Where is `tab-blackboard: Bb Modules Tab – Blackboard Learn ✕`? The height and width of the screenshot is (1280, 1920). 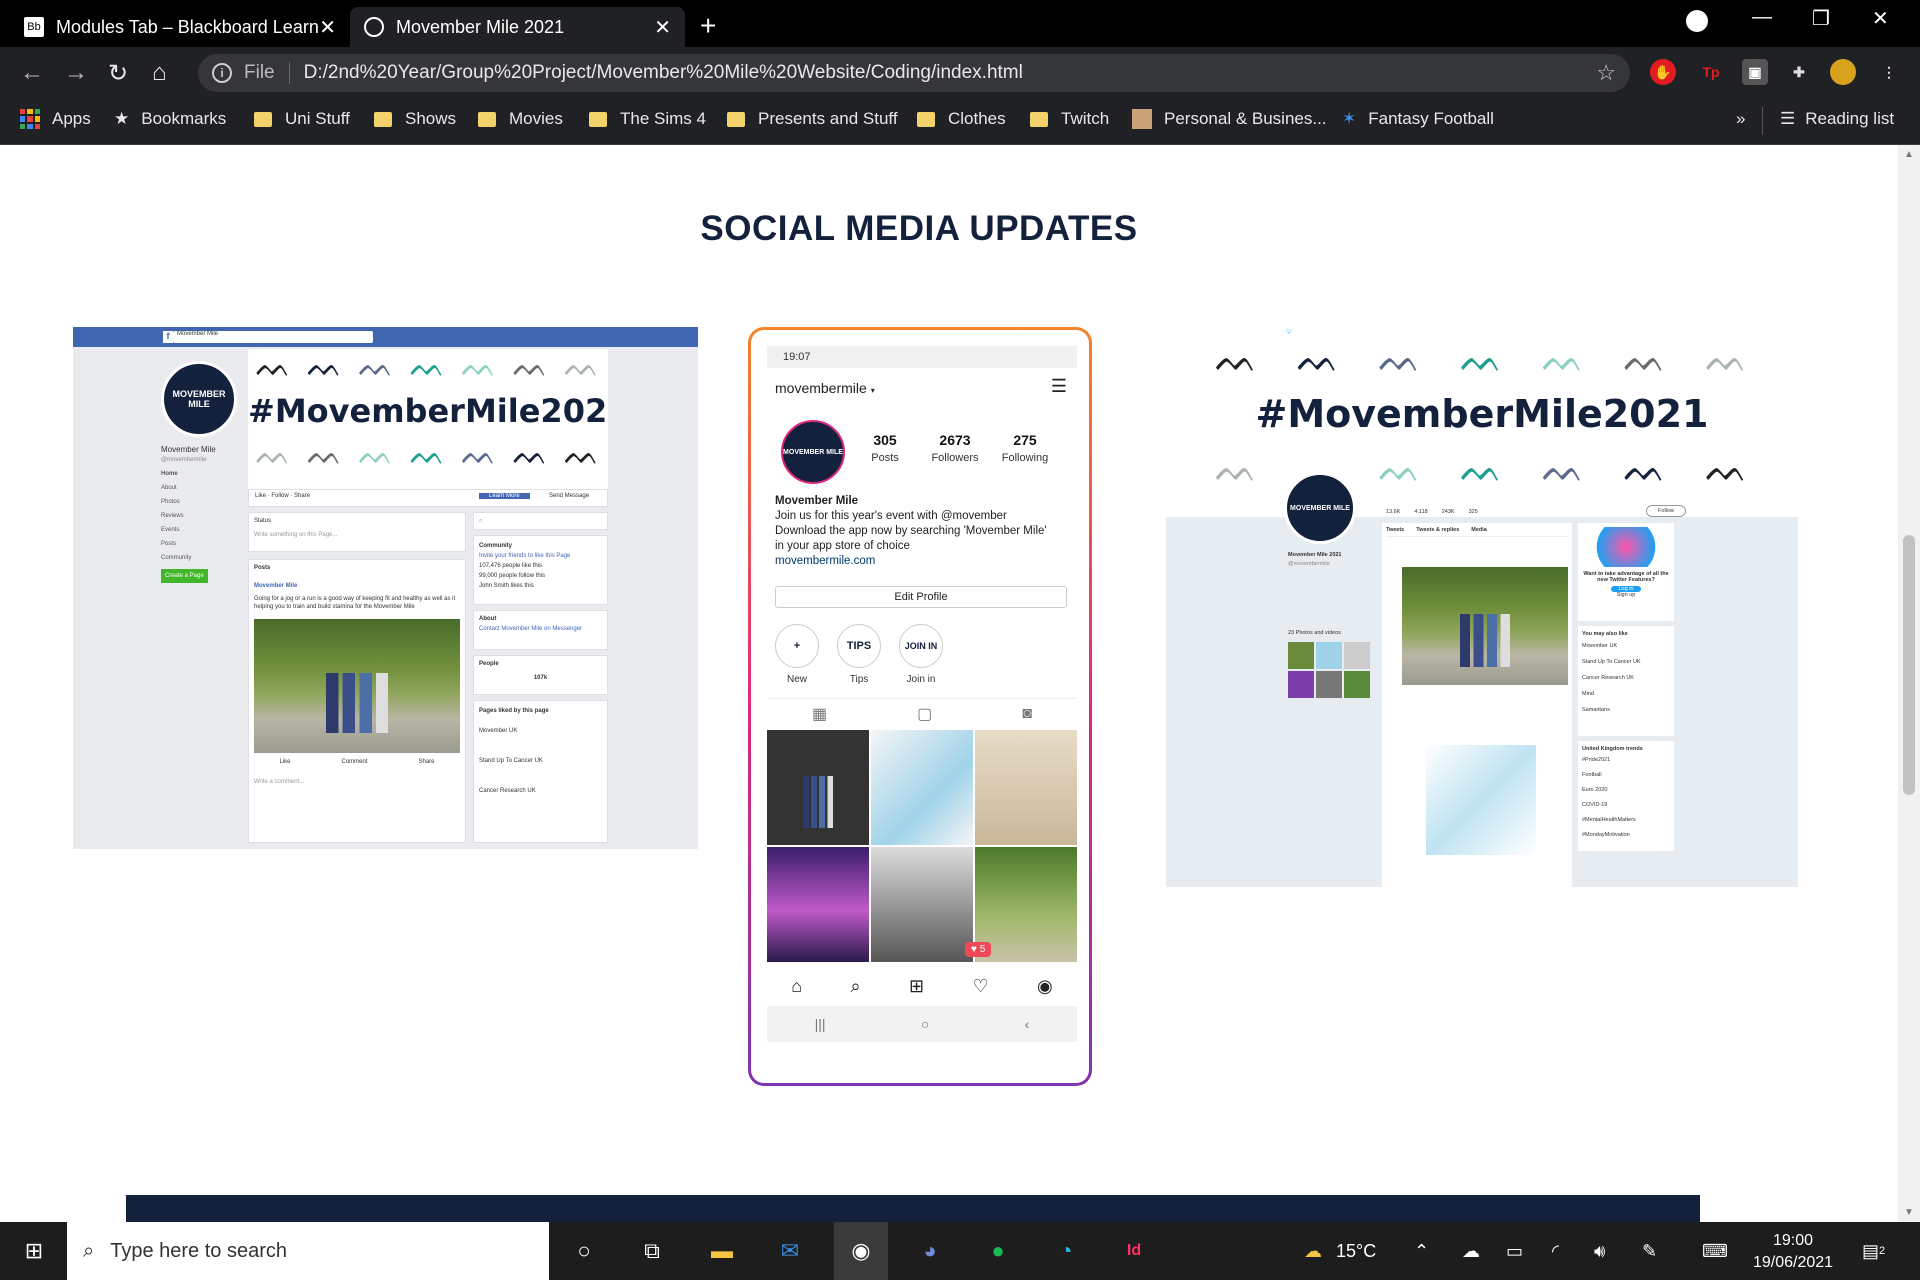
tab-blackboard: Bb Modules Tab – Blackboard Learn ✕ is located at coordinates (180, 27).